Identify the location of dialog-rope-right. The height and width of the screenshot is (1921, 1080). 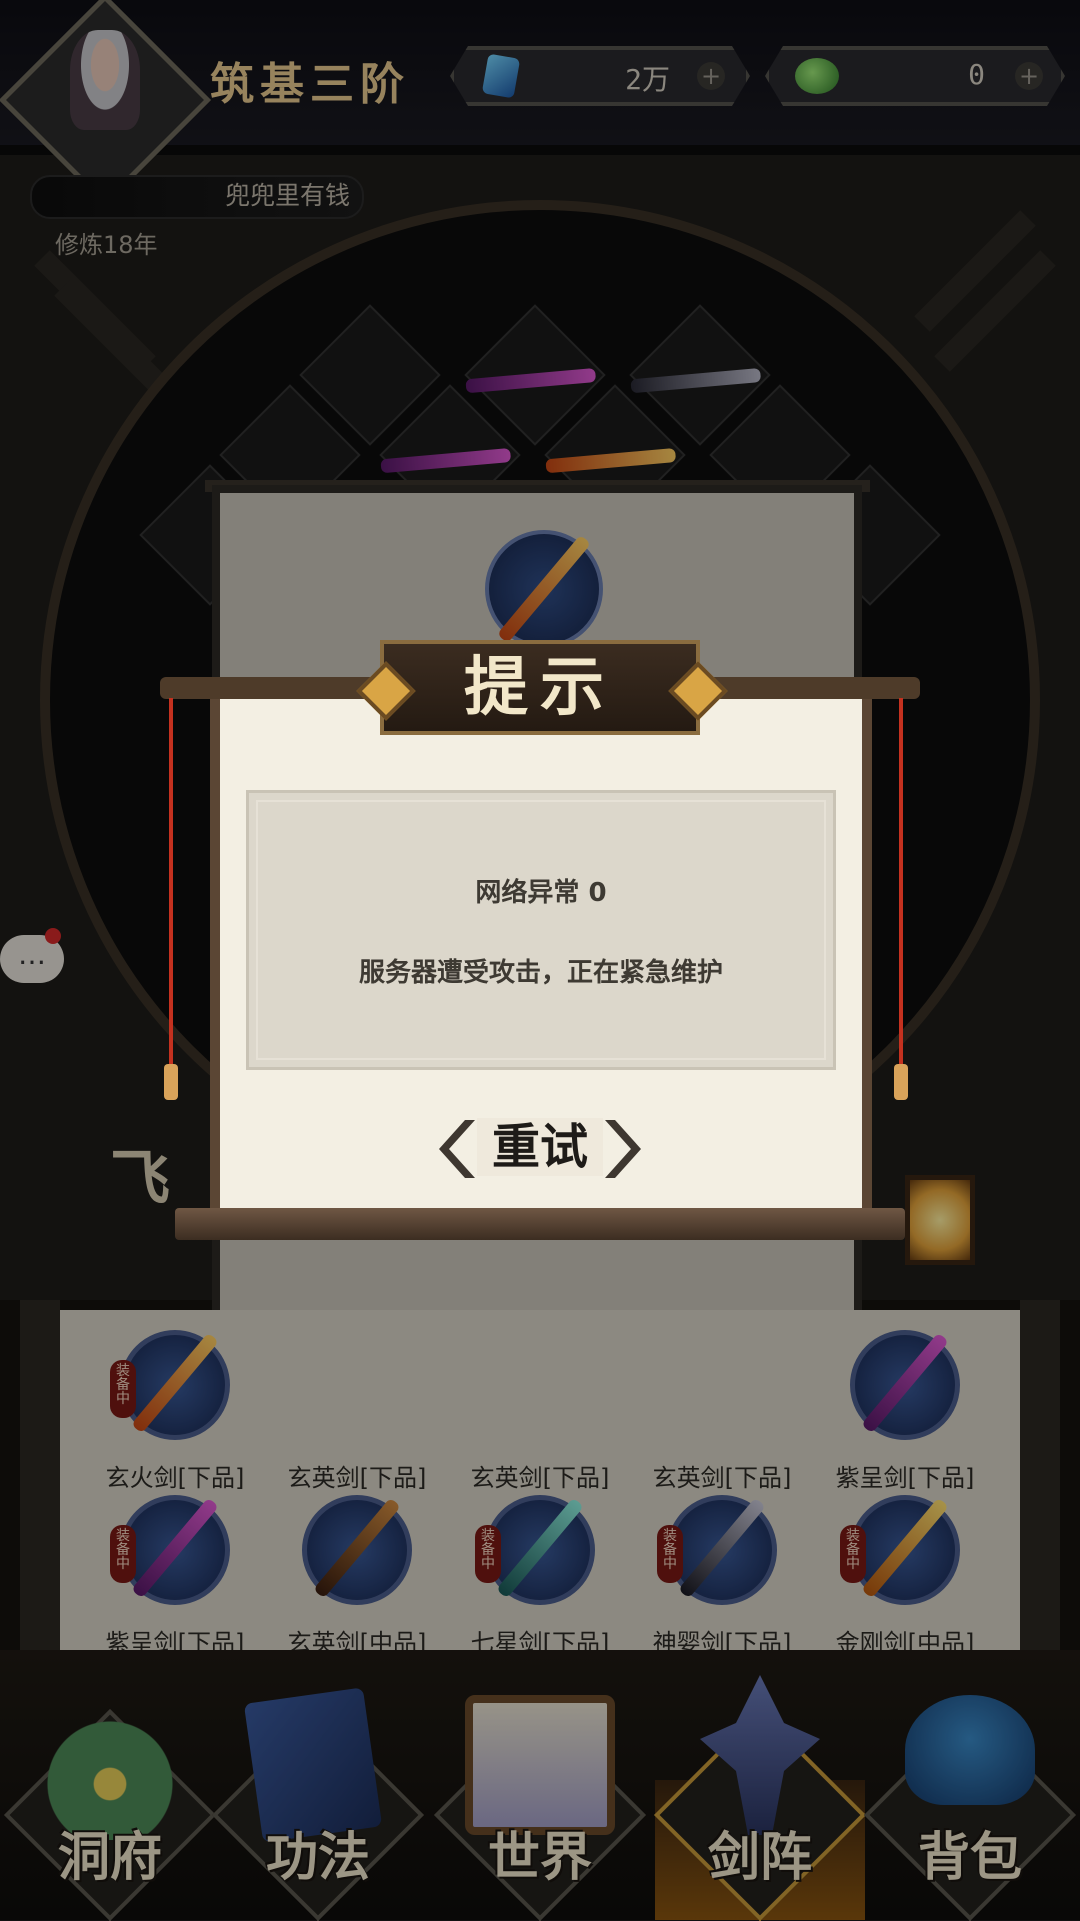
(901, 893).